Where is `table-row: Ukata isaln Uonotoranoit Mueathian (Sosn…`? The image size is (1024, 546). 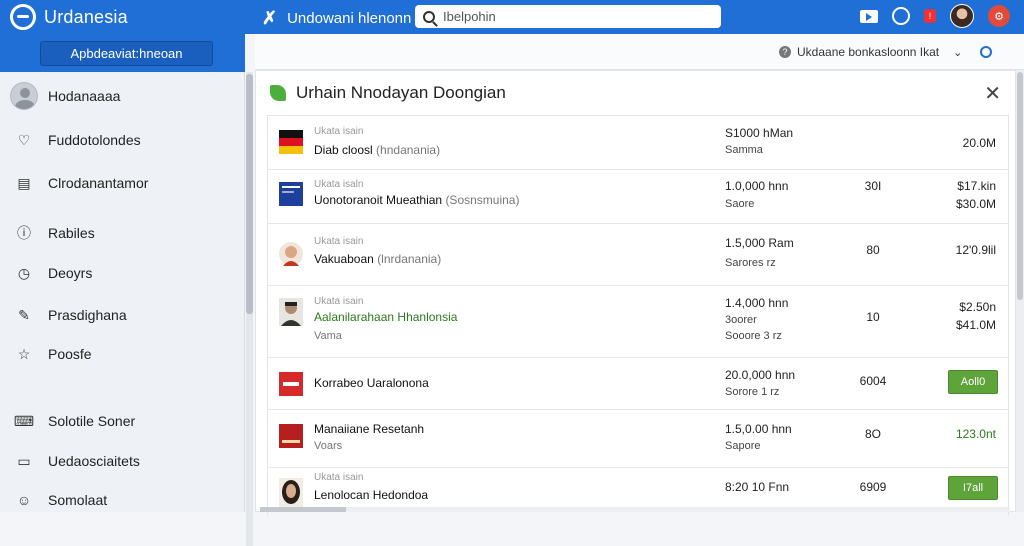
table-row: Ukata isaln Uonotoranoit Mueathian (Sosn… is located at coordinates (638, 197).